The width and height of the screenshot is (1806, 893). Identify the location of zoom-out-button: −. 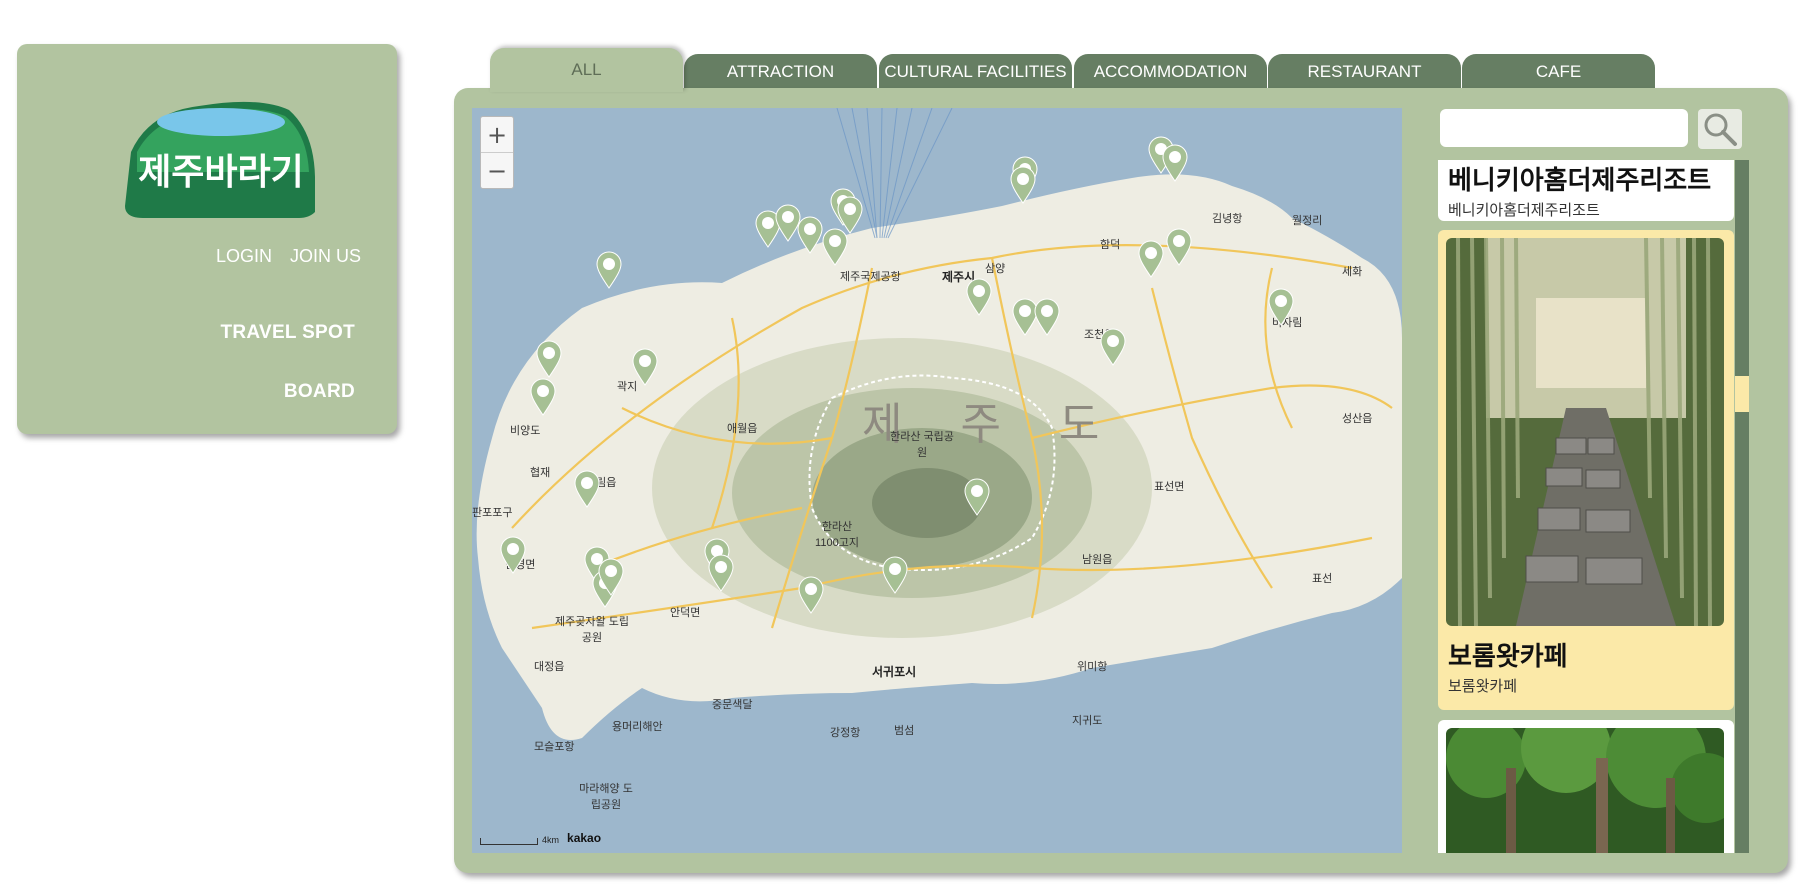
(497, 170).